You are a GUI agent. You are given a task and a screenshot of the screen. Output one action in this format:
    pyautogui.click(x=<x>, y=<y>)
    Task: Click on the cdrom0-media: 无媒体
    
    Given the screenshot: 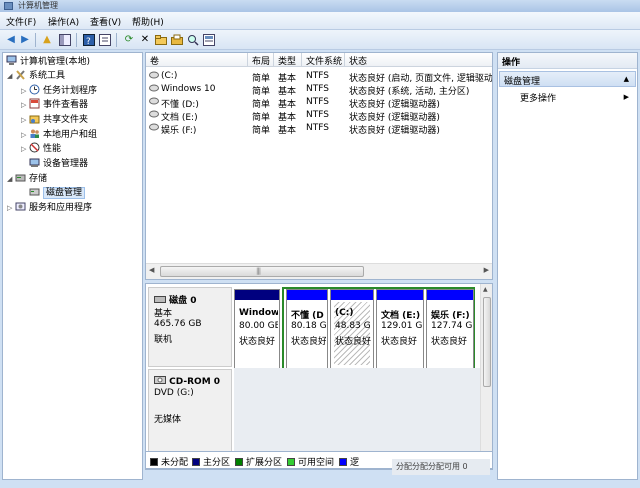 What is the action you would take?
    pyautogui.click(x=168, y=420)
    